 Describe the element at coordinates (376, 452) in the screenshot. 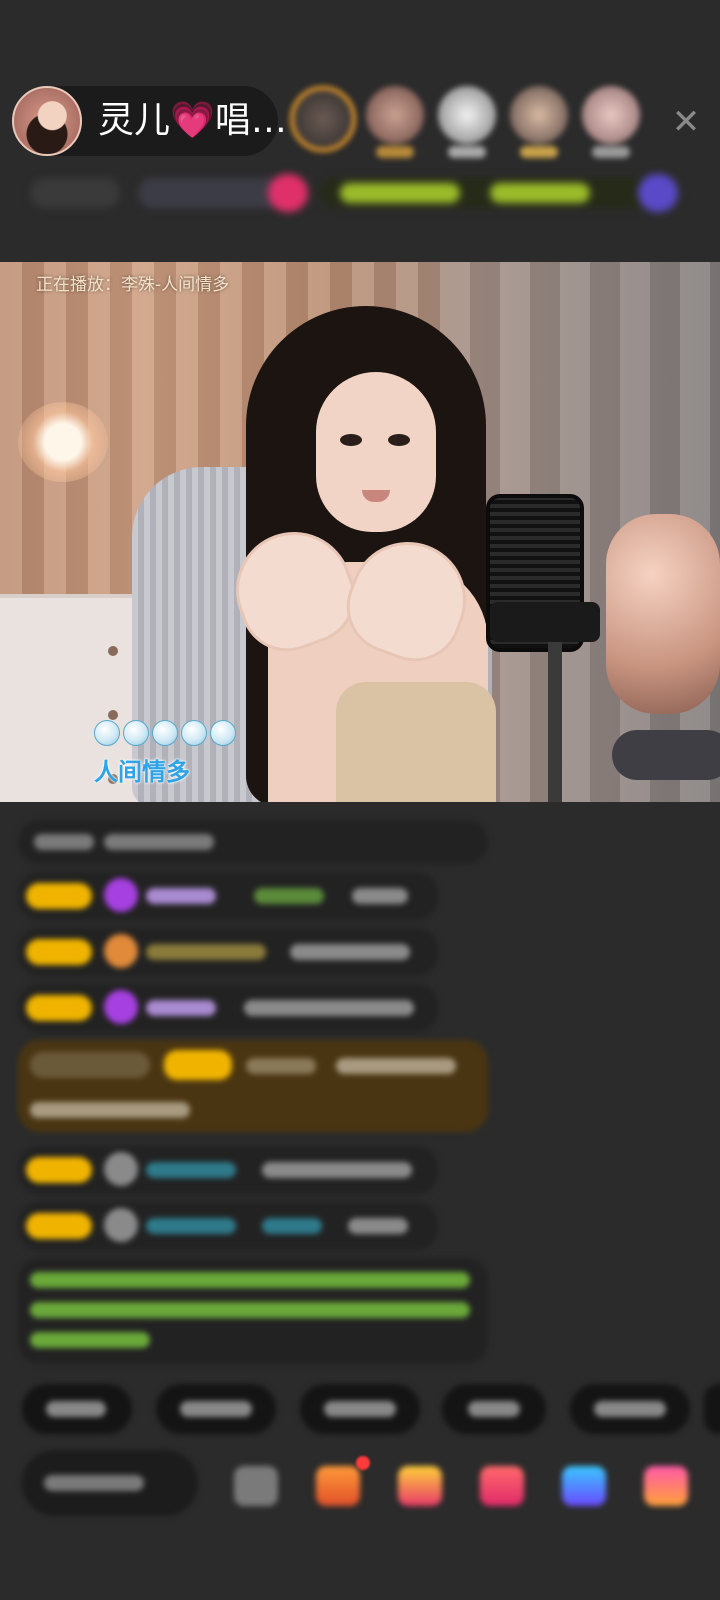

I see `streamer-face` at that location.